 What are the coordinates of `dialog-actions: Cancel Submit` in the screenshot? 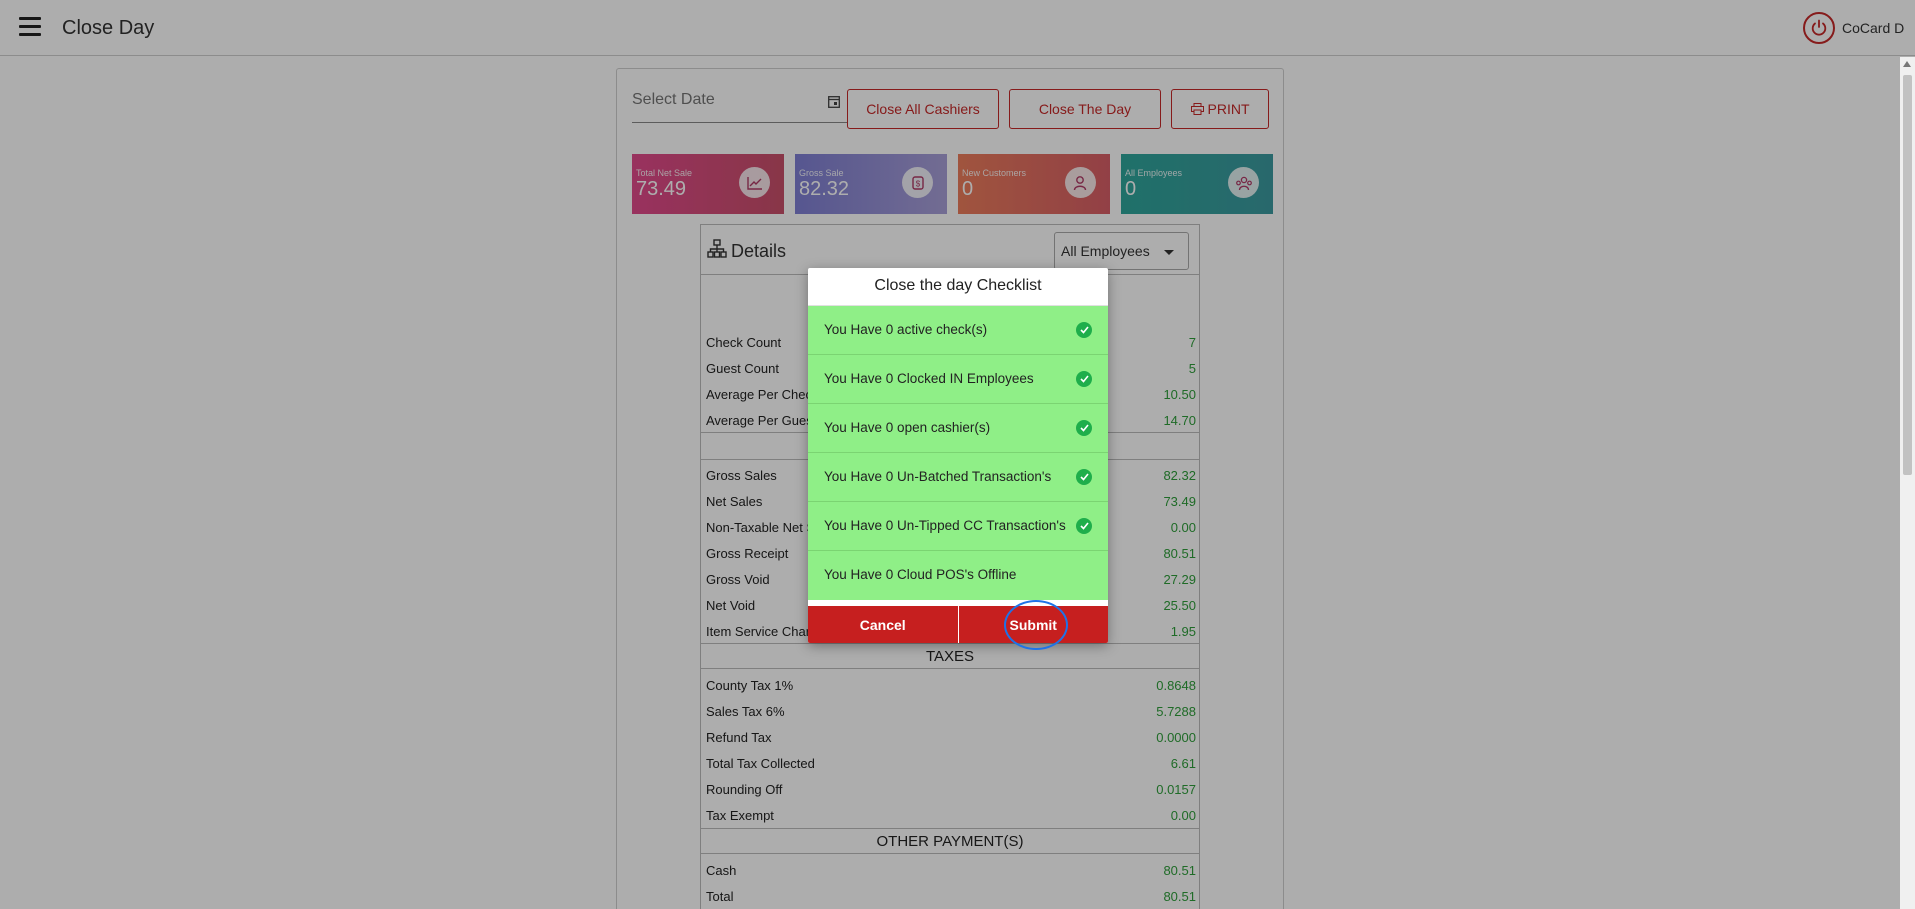 It's located at (958, 624).